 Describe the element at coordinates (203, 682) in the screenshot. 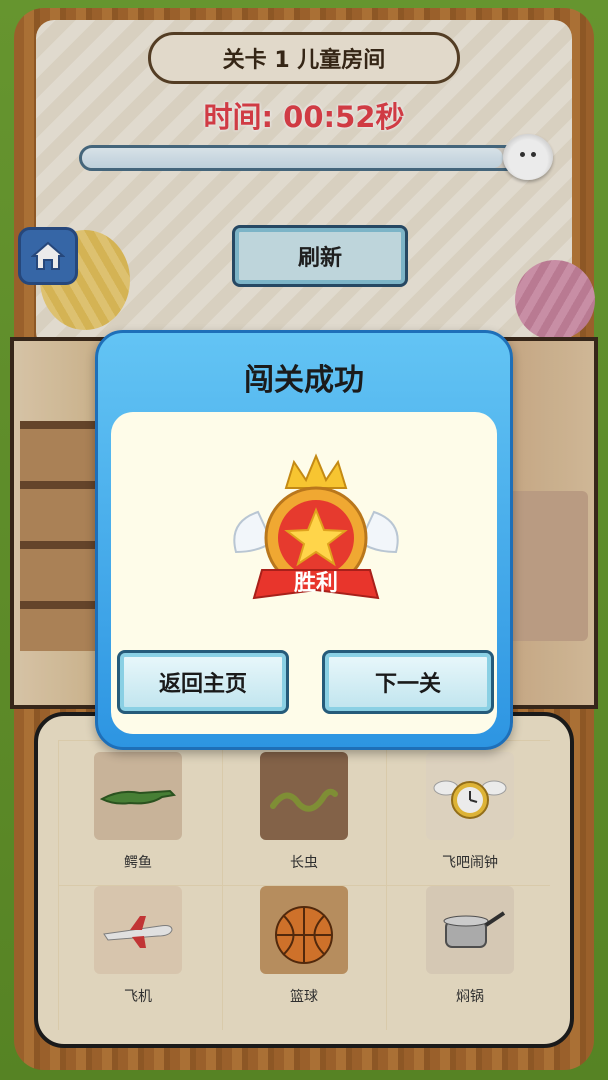

I see `return-home-button: 返回主页` at that location.